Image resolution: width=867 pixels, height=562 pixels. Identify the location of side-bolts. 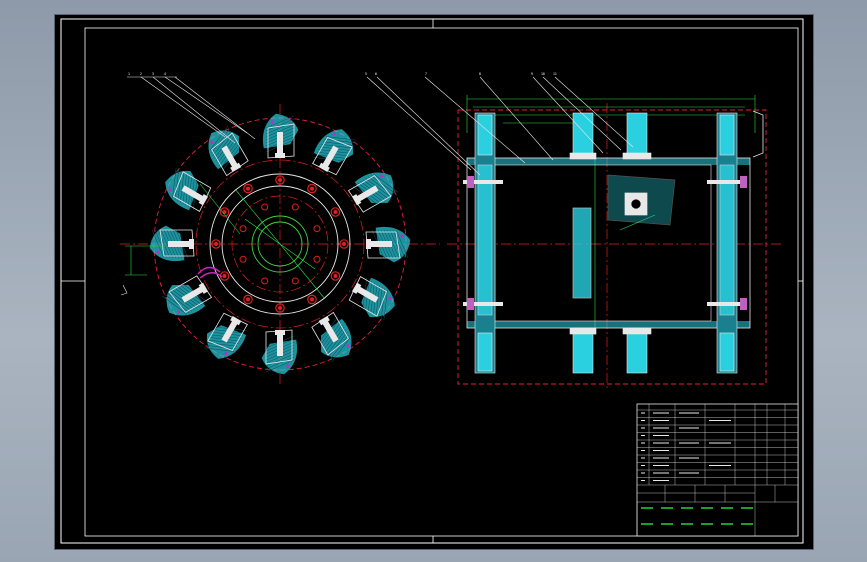
(605, 243).